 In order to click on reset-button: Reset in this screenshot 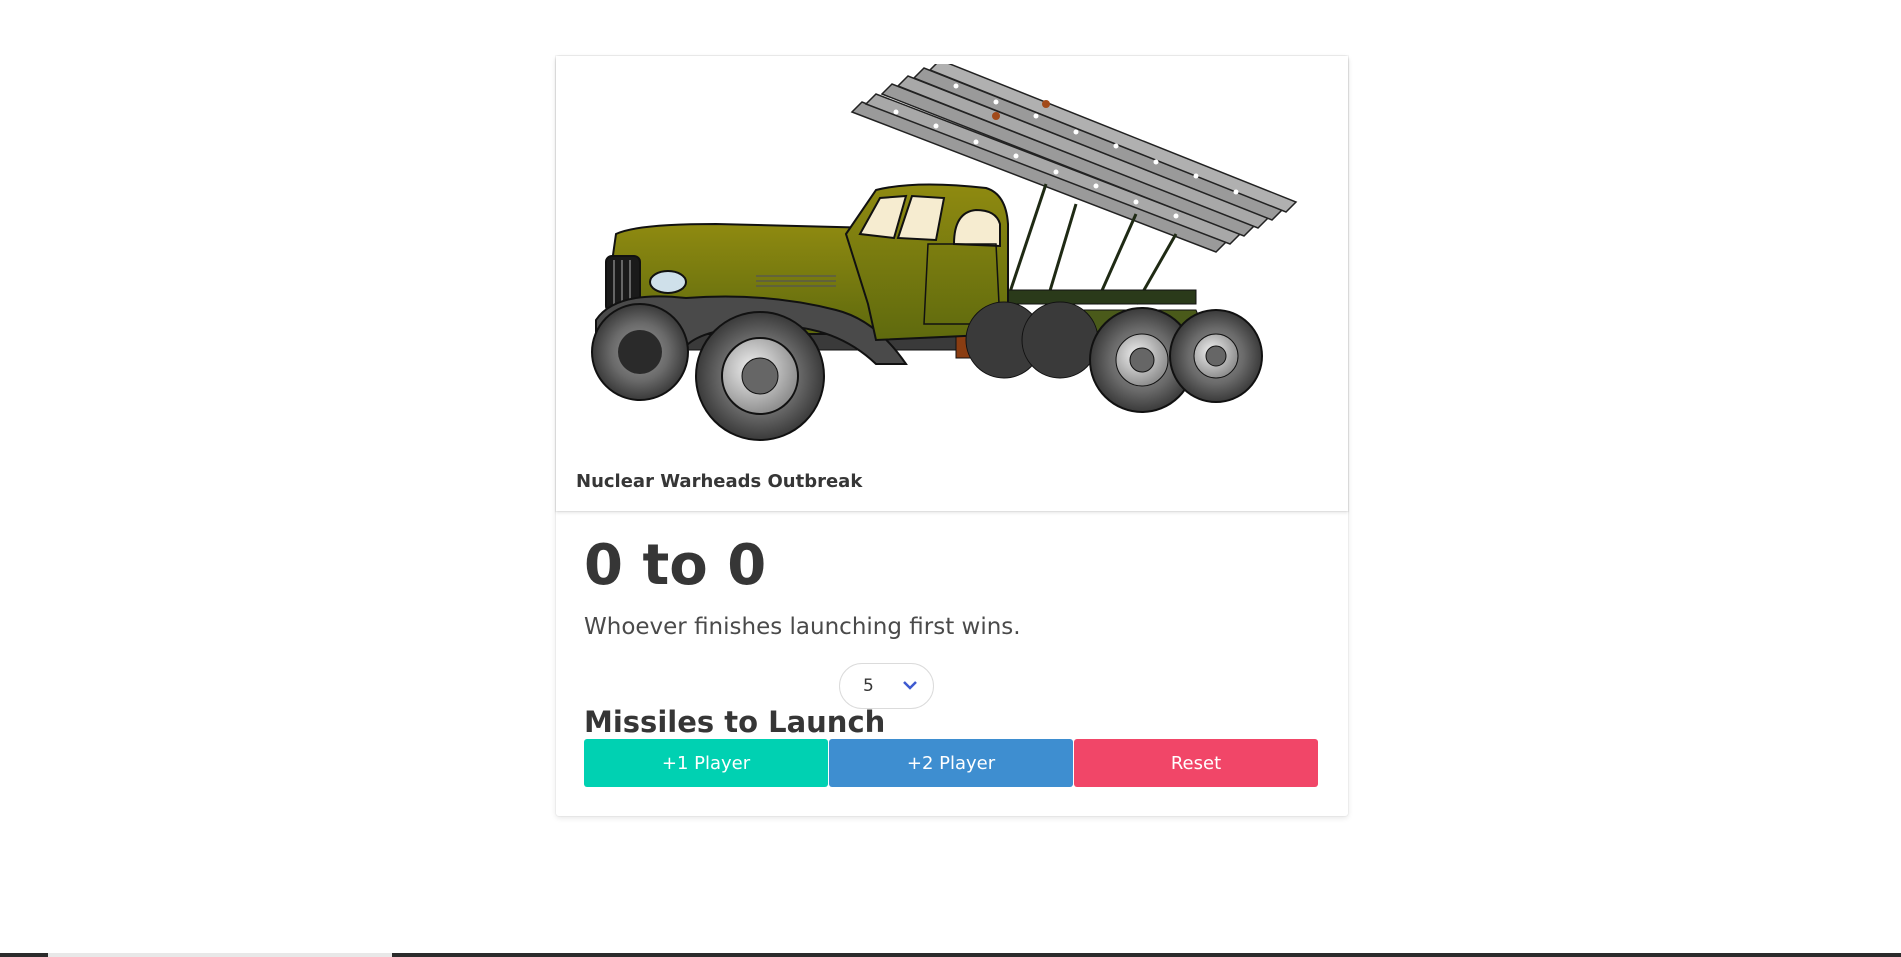, I will do `click(1196, 763)`.